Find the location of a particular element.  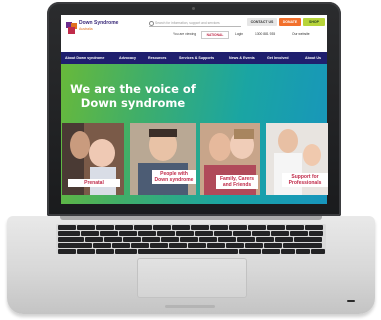

hero-title: We are the voice of Down syndrome is located at coordinates (133, 96).